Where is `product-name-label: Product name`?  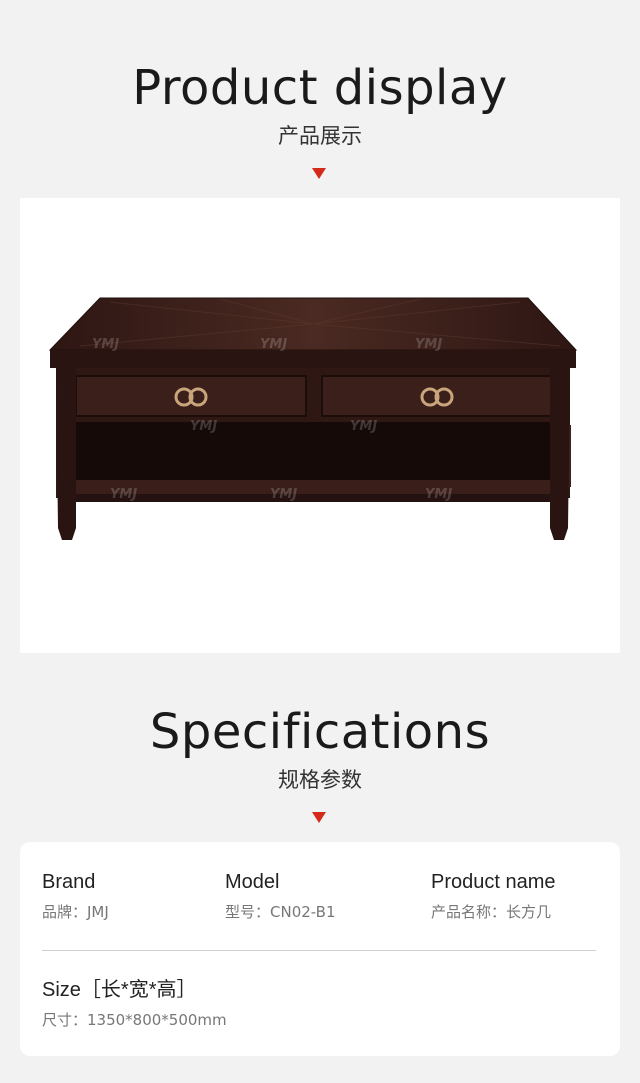
product-name-label: Product name is located at coordinates (493, 882).